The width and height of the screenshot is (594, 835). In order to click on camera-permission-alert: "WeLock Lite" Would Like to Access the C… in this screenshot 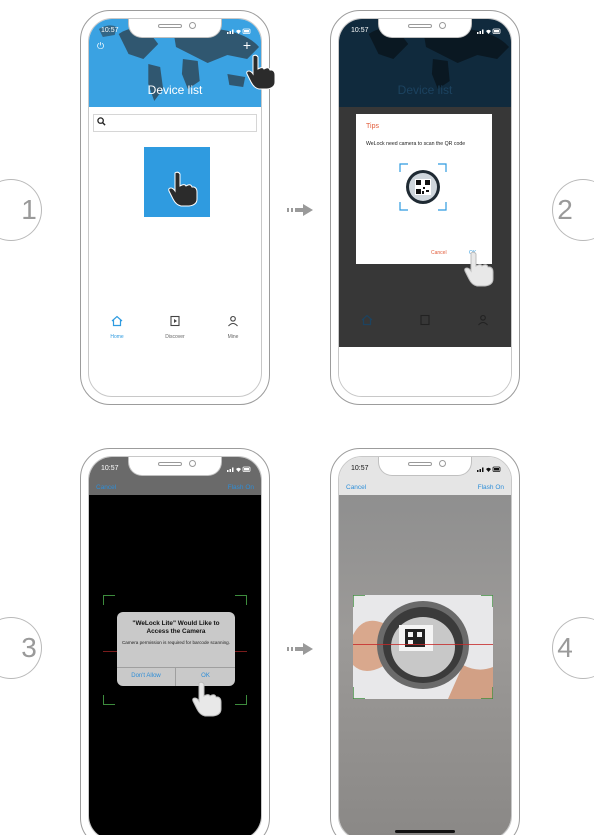, I will do `click(176, 649)`.